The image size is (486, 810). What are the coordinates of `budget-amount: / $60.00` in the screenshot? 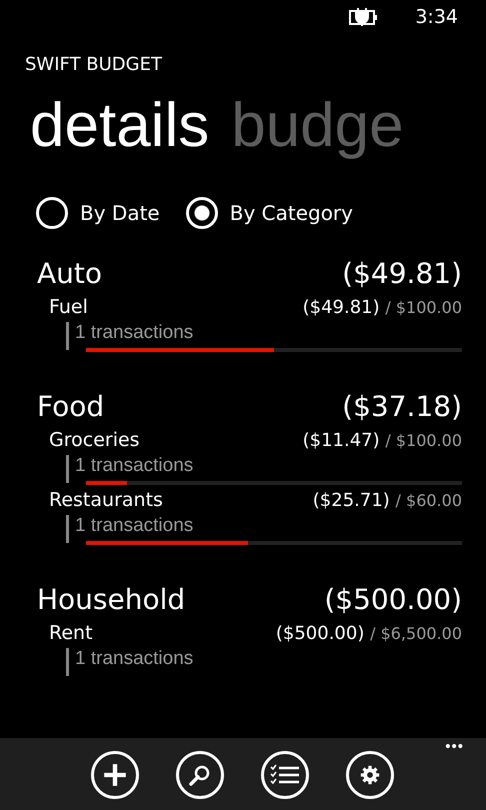 It's located at (429, 500).